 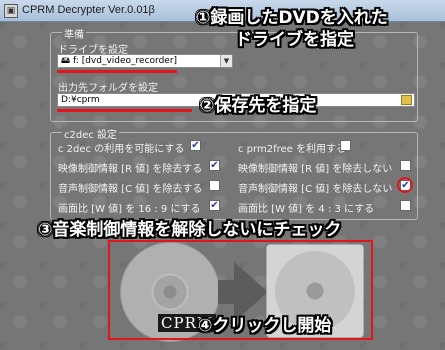 What do you see at coordinates (74, 33) in the screenshot?
I see `prep-group-title: 準備` at bounding box center [74, 33].